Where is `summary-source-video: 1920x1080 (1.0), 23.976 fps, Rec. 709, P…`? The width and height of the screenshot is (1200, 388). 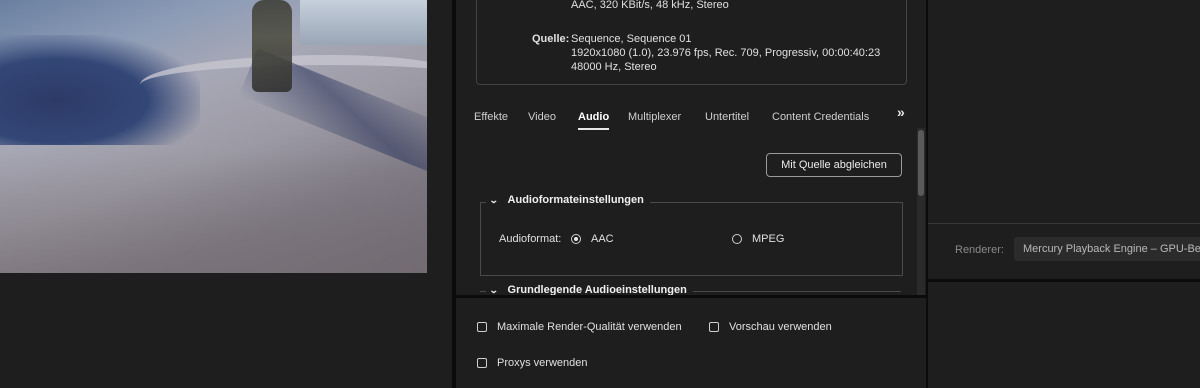 summary-source-video: 1920x1080 (1.0), 23.976 fps, Rec. 709, P… is located at coordinates (726, 53).